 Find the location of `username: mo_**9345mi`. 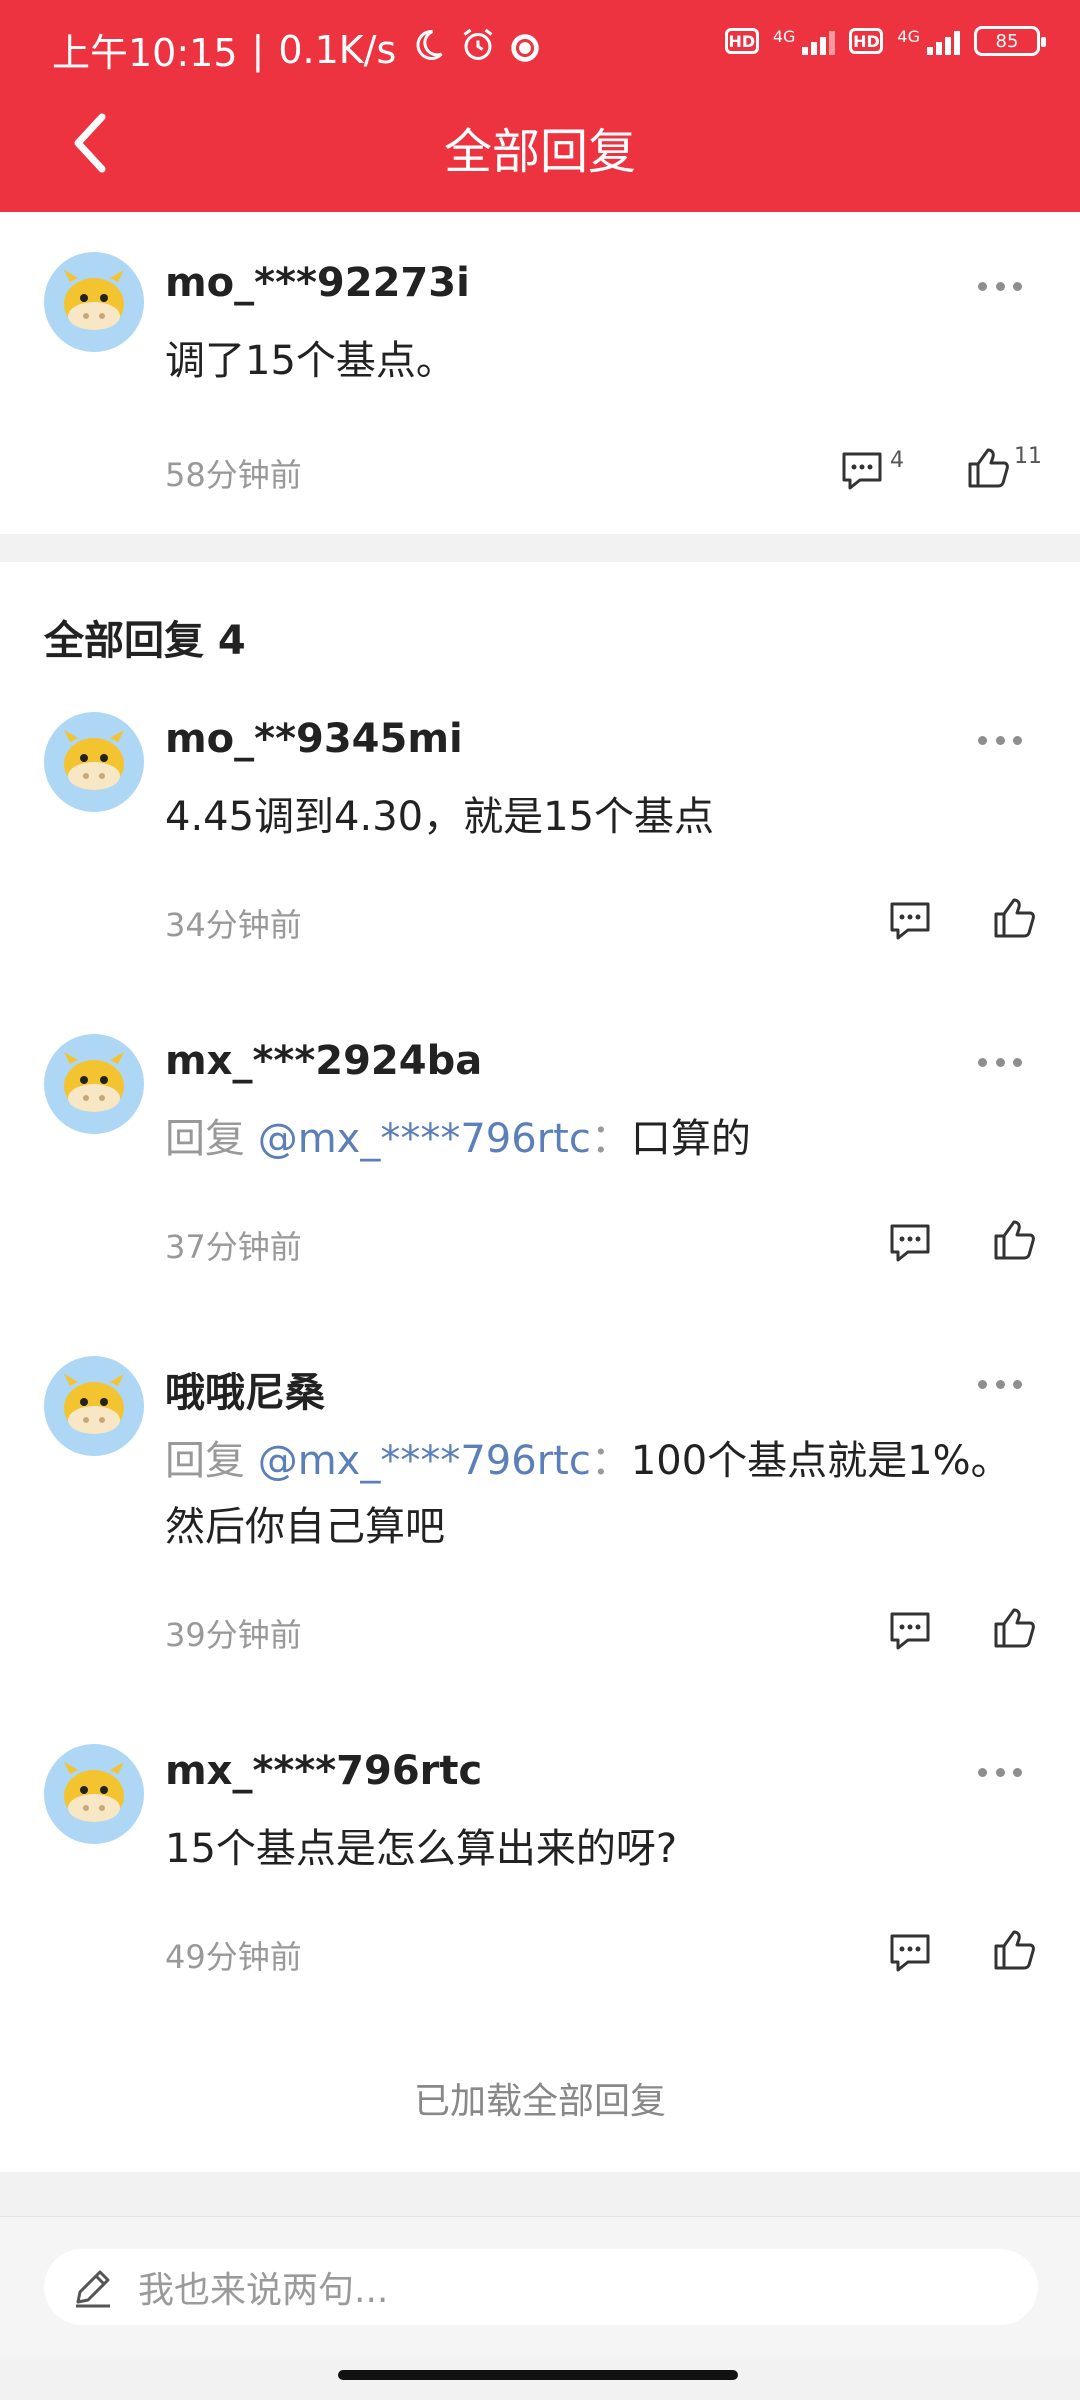

username: mo_**9345mi is located at coordinates (314, 739).